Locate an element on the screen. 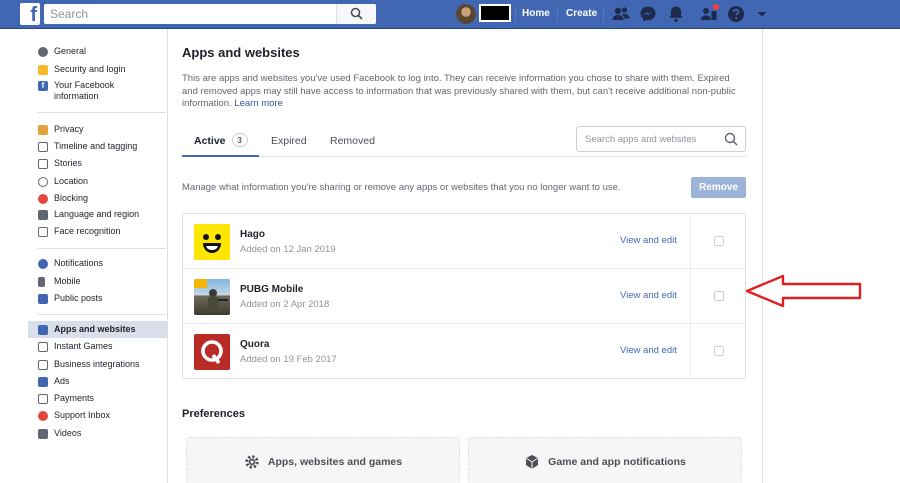  sidebar-item-payments: Payments is located at coordinates (97, 398).